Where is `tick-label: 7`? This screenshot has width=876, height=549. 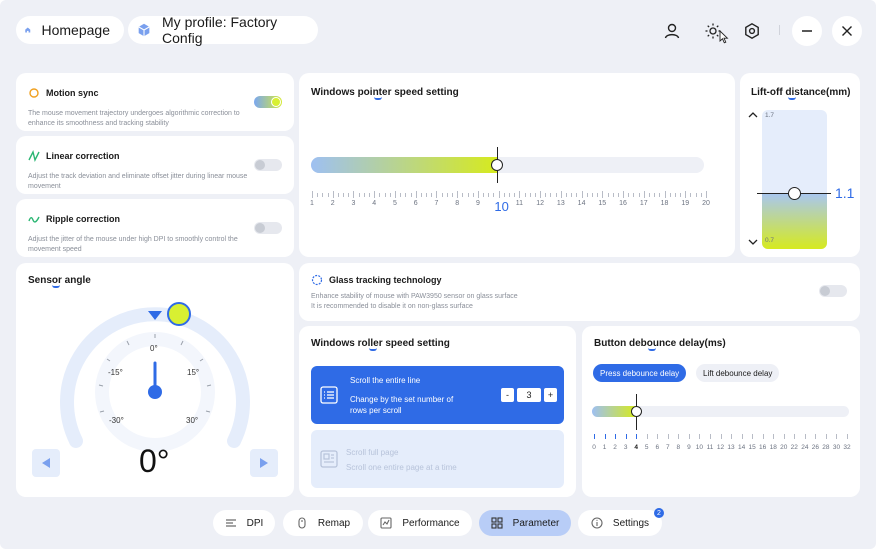
tick-label: 7 is located at coordinates (436, 203).